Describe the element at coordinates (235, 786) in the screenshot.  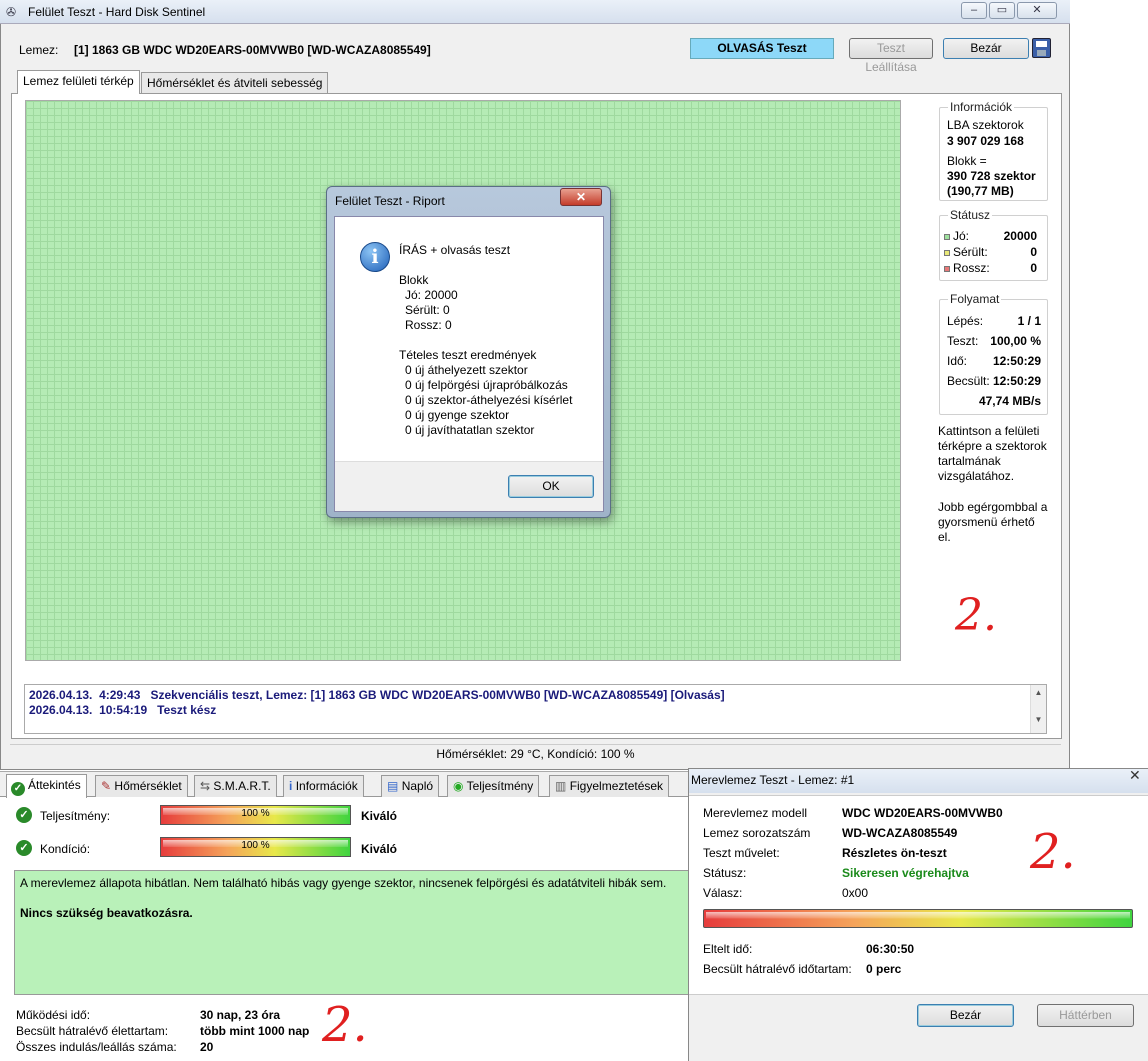
I see `tab-smart: ⇆ S.M.A.R.T.` at that location.